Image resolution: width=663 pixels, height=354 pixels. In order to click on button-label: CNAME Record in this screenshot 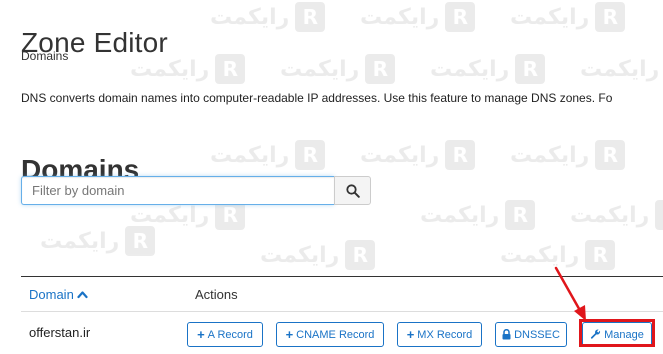, I will do `click(335, 334)`.